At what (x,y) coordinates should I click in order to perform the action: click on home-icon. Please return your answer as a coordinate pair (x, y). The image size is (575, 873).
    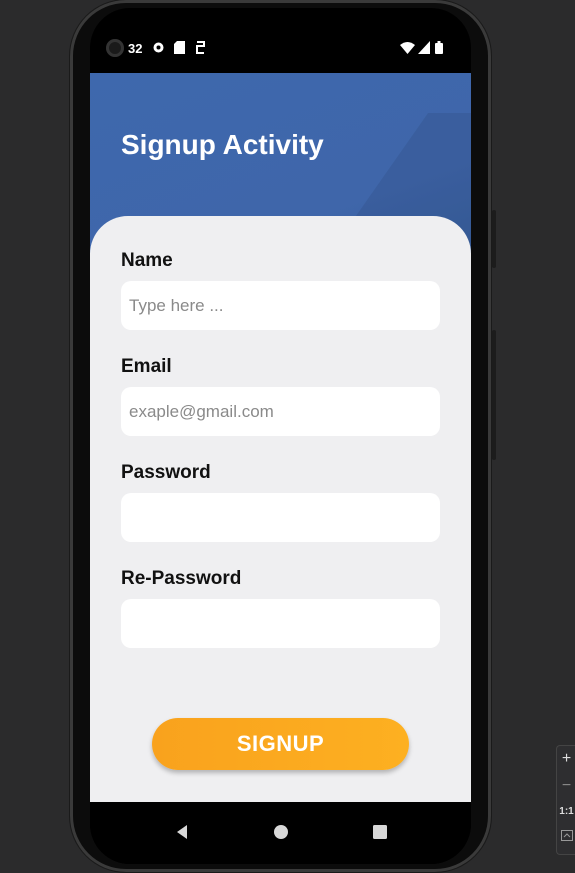
    Looking at the image, I should click on (281, 832).